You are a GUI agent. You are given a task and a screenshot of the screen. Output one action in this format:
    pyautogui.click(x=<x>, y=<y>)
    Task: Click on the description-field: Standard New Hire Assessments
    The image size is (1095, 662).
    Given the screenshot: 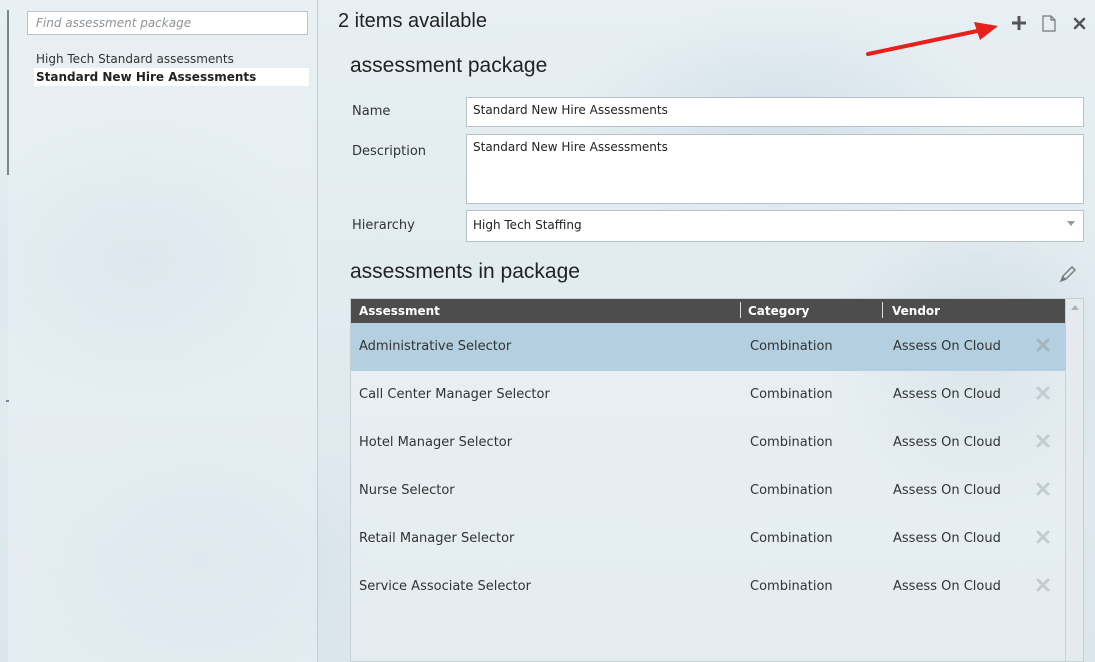 What is the action you would take?
    pyautogui.click(x=775, y=169)
    